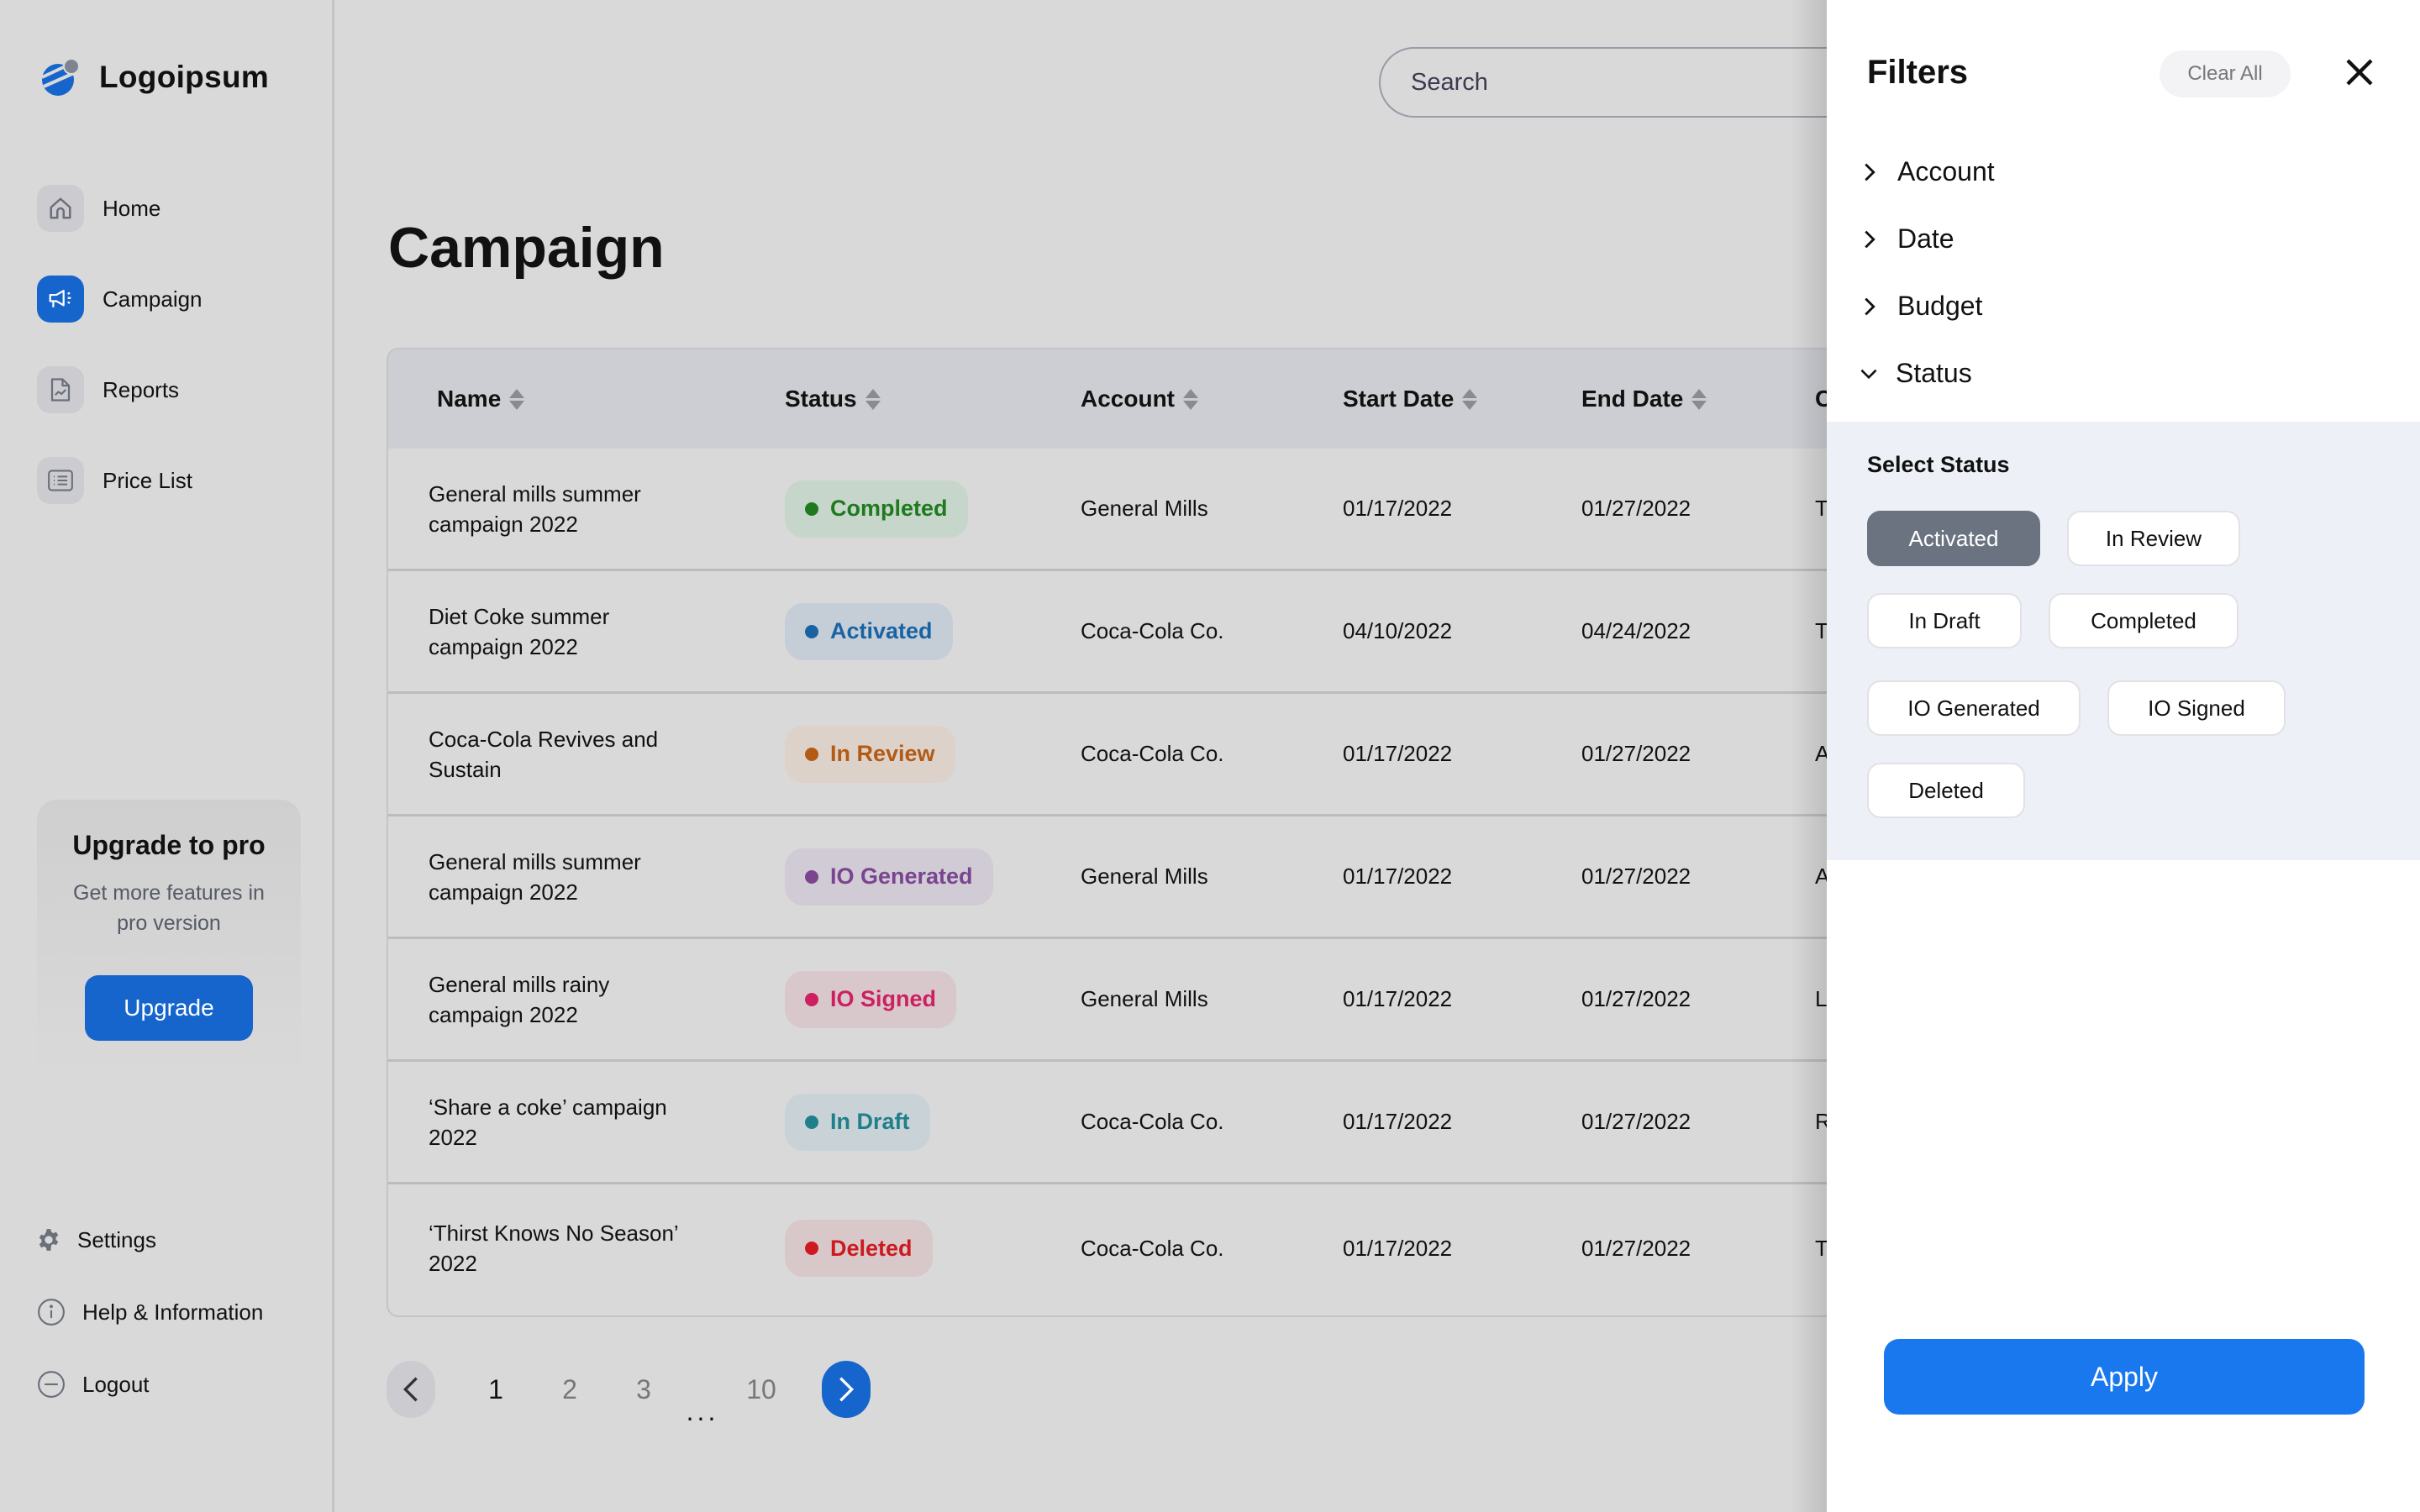 This screenshot has width=2420, height=1512. I want to click on facet-account: Account, so click(1929, 171).